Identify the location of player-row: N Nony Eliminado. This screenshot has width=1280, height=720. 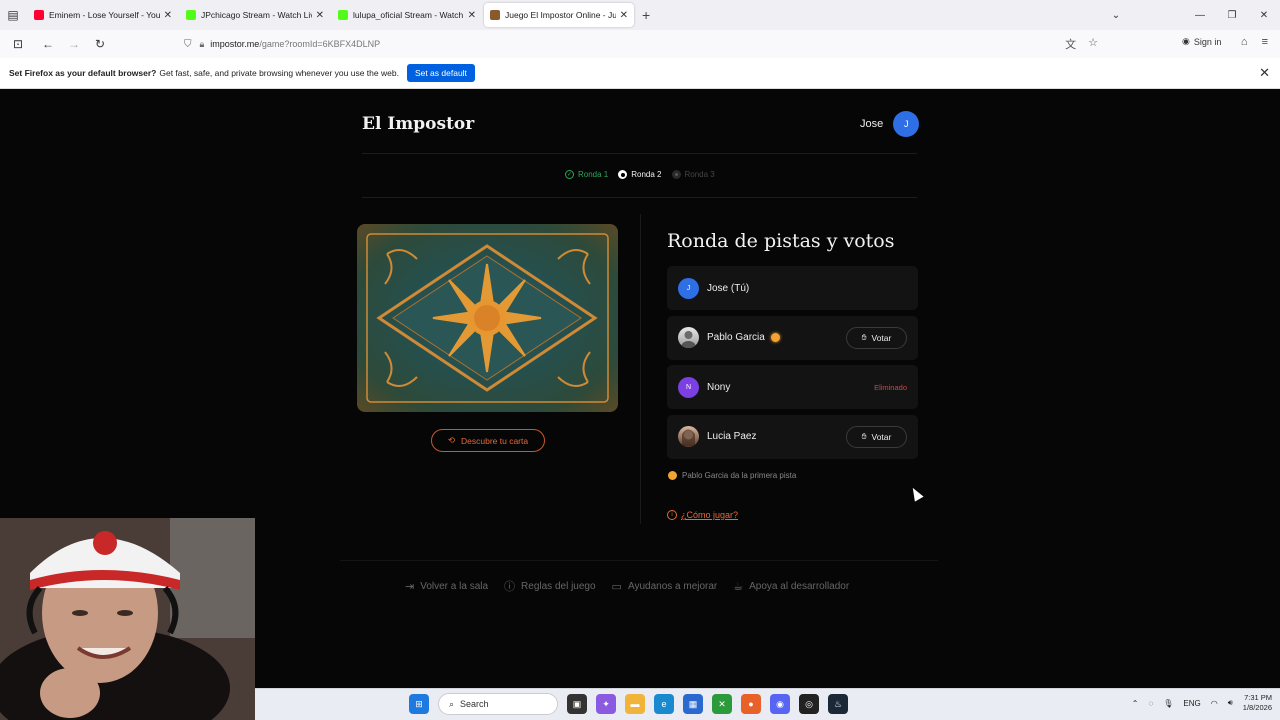
(792, 387).